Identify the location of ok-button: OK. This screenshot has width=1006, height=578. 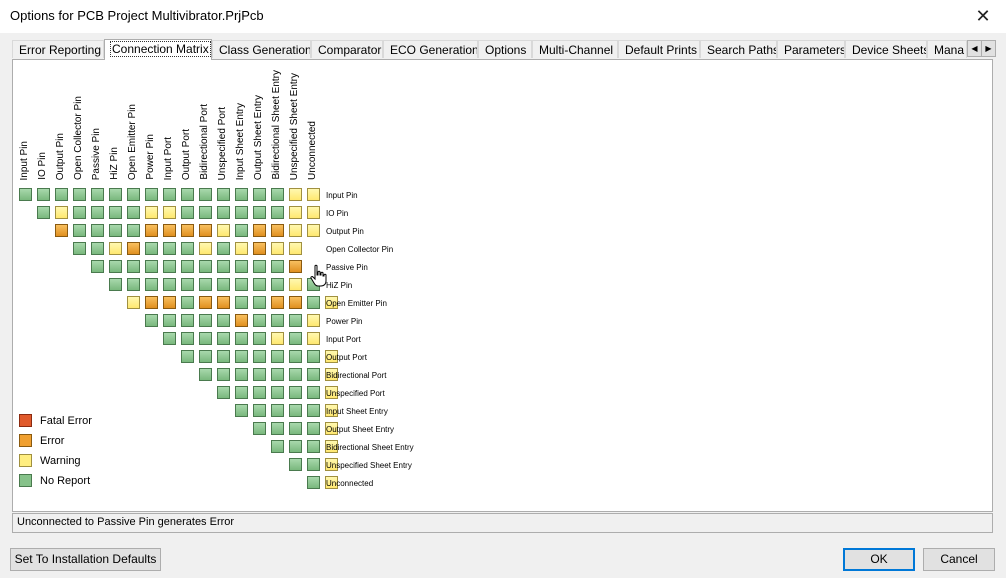
(879, 559).